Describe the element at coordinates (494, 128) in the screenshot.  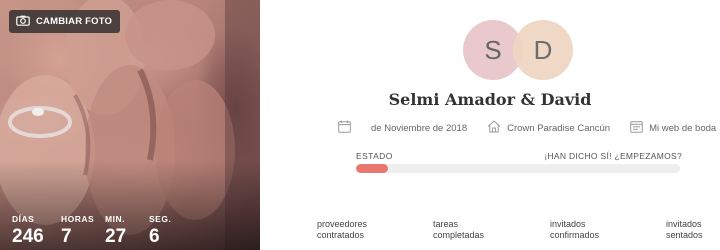
I see `venue-home-icon` at that location.